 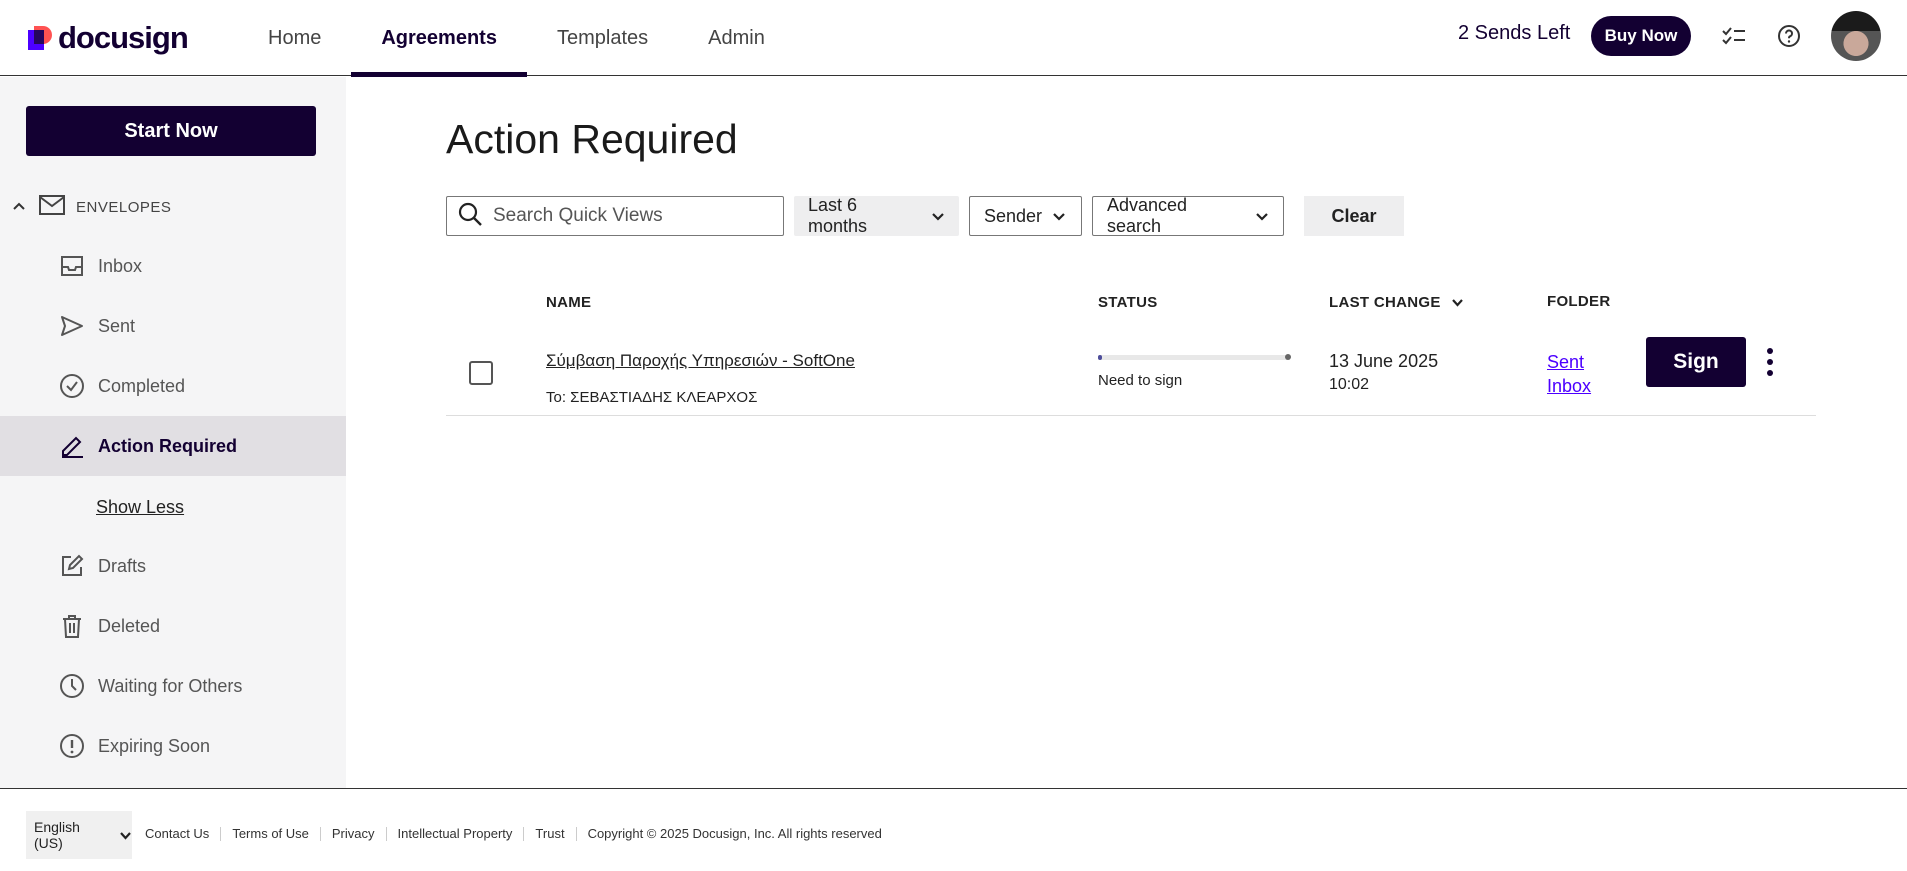 What do you see at coordinates (1789, 36) in the screenshot?
I see `help-icon` at bounding box center [1789, 36].